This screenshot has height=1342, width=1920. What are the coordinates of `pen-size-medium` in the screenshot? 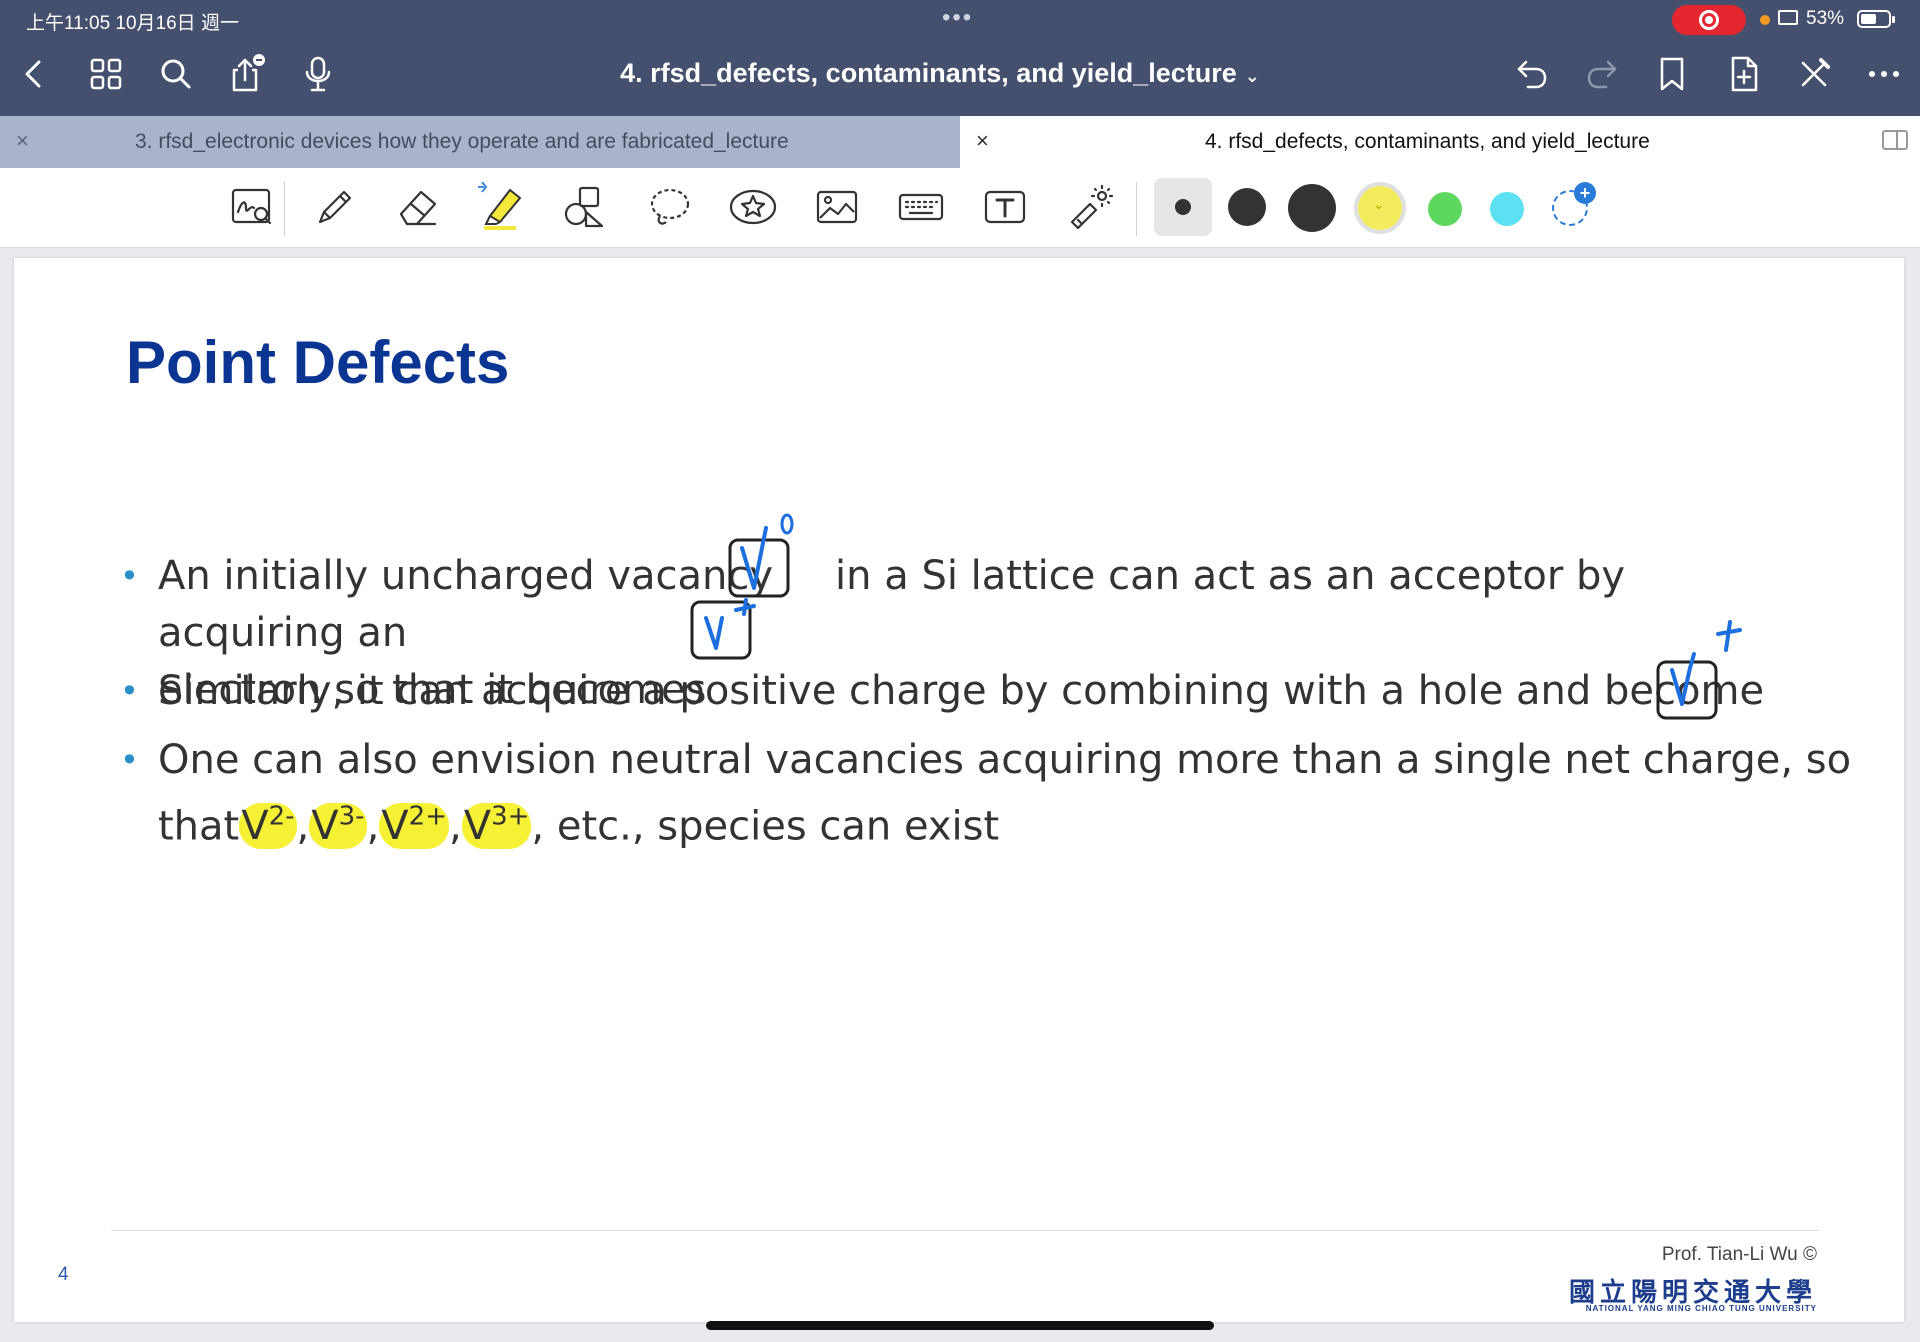 It's located at (1247, 207).